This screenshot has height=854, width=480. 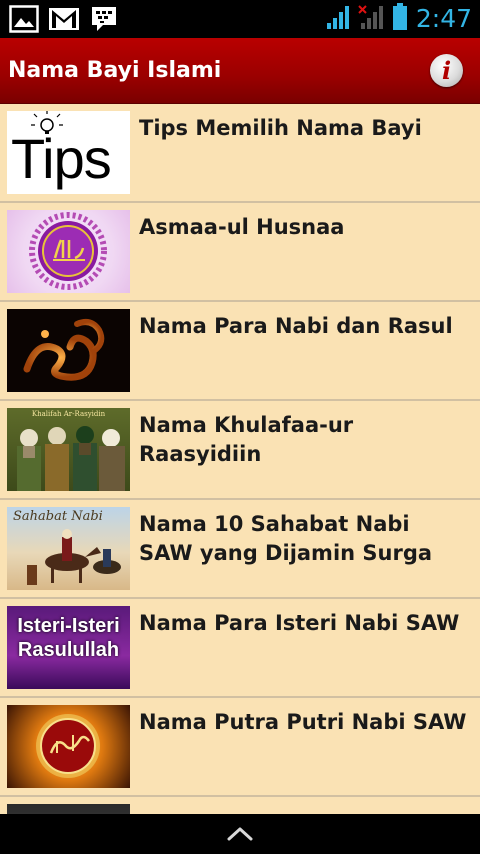 What do you see at coordinates (303, 722) in the screenshot?
I see `list-item-title: Nama Putra Putri Nabi SAW` at bounding box center [303, 722].